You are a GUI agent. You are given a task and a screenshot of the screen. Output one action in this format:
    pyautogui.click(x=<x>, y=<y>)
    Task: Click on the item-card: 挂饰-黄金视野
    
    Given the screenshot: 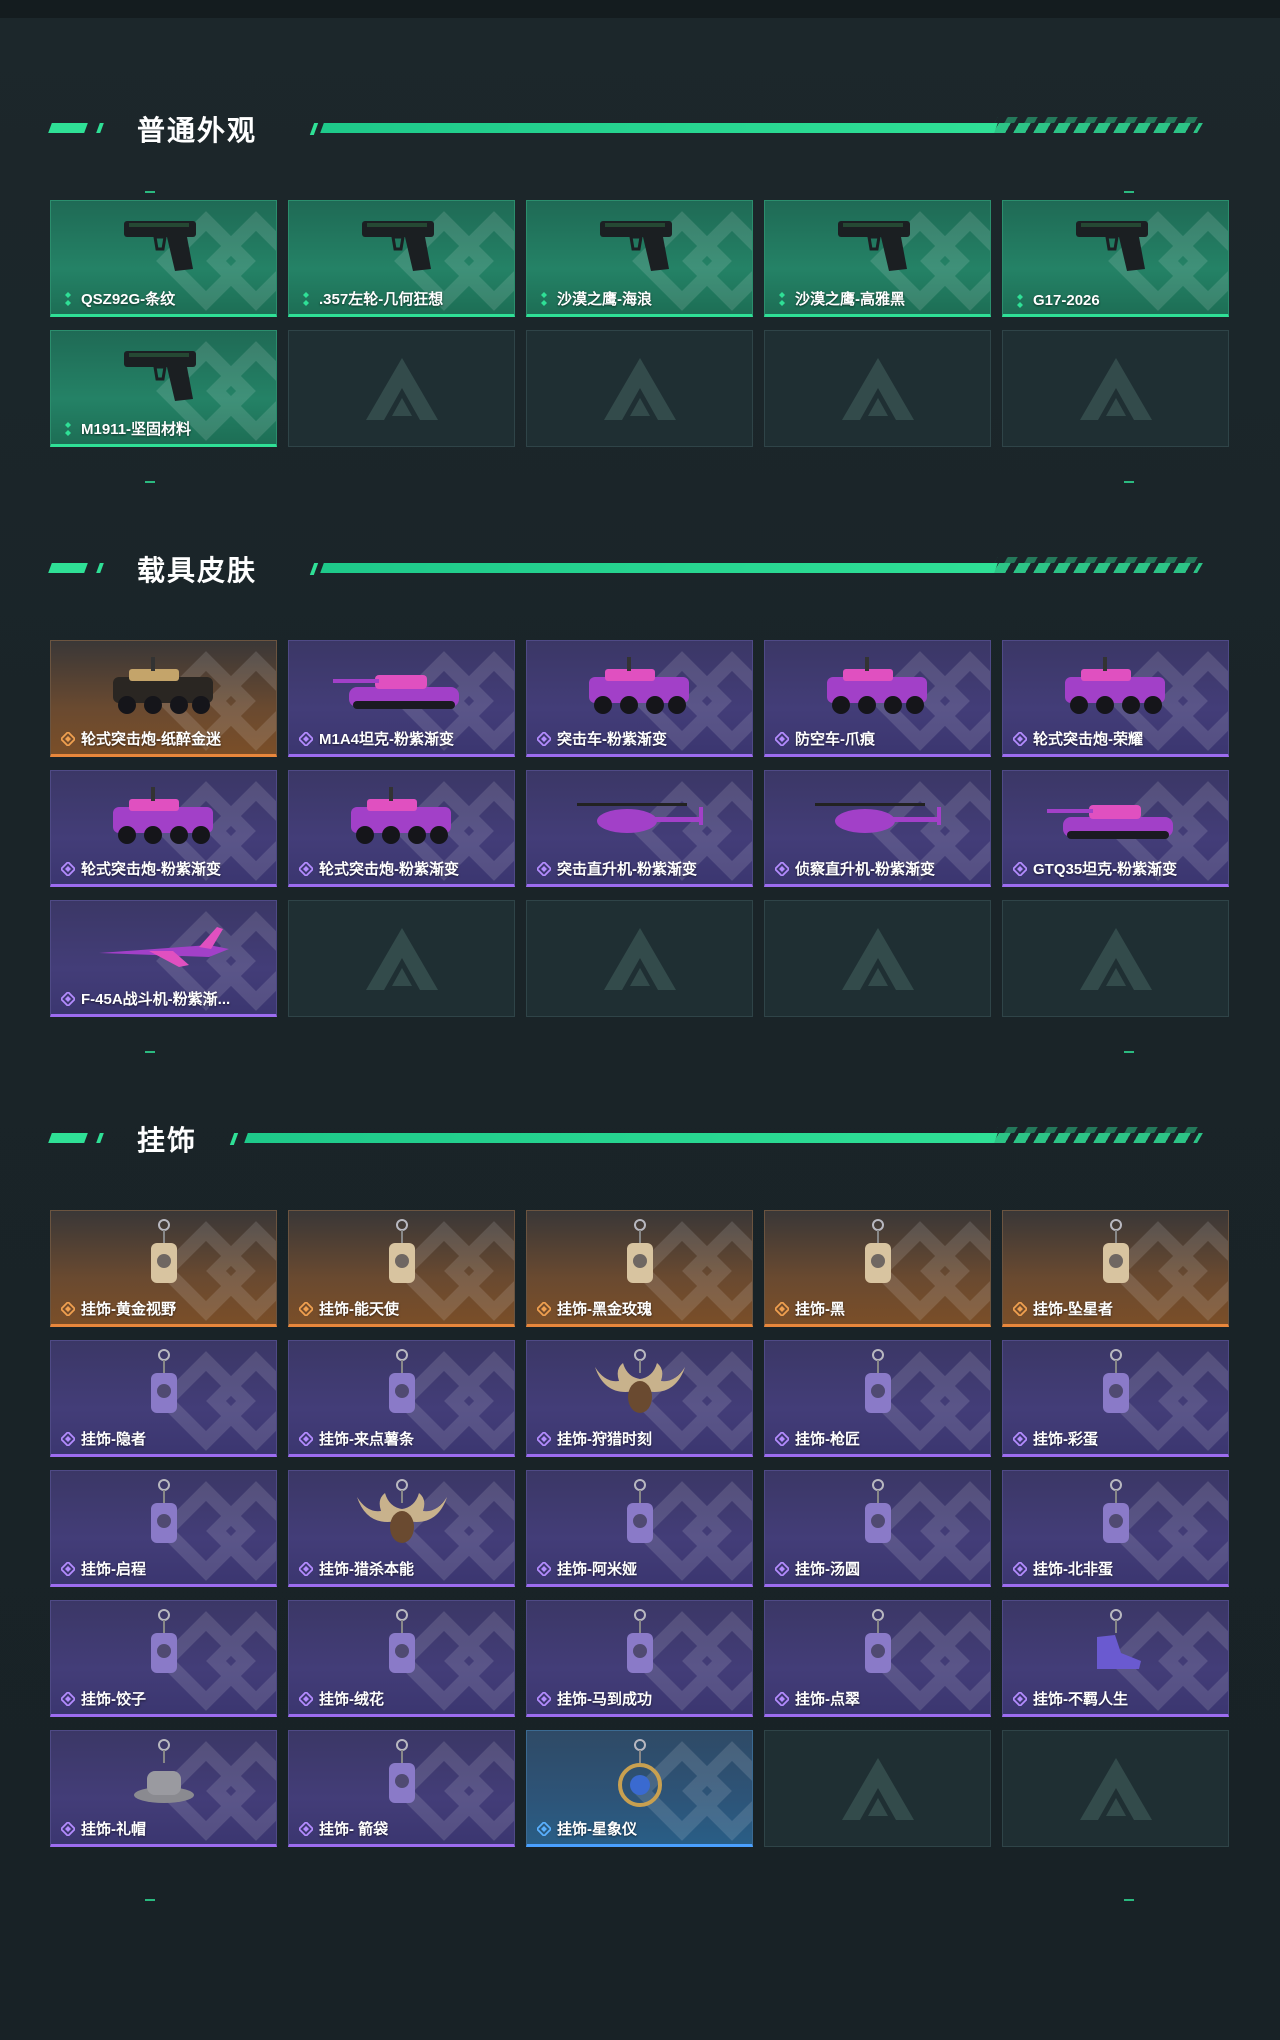 What is the action you would take?
    pyautogui.click(x=163, y=1268)
    